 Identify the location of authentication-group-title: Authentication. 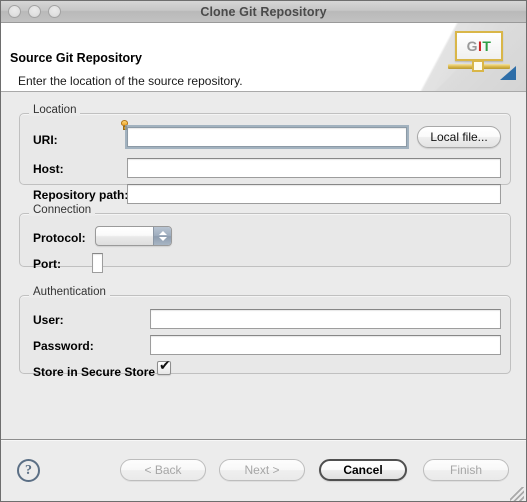
(69, 292).